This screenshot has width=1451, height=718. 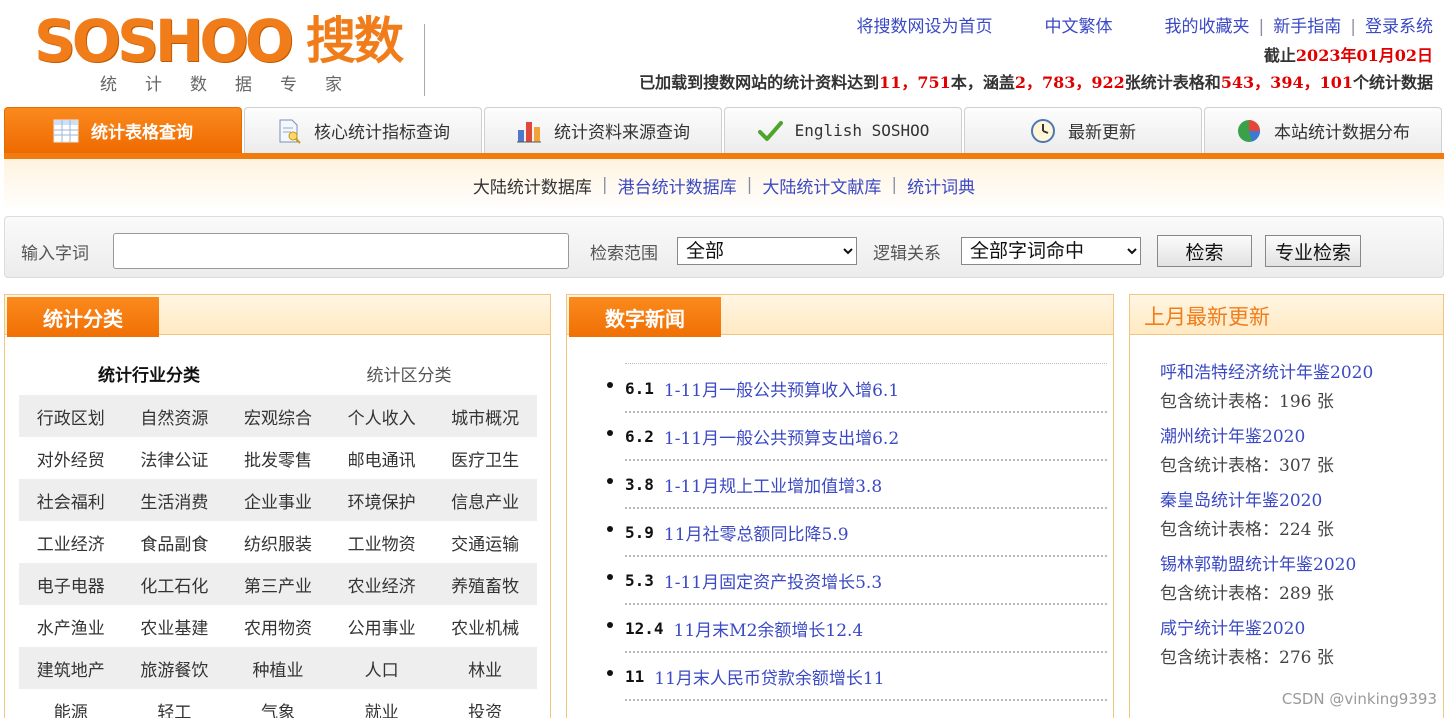 I want to click on category-link: 信息产业, so click(x=485, y=500).